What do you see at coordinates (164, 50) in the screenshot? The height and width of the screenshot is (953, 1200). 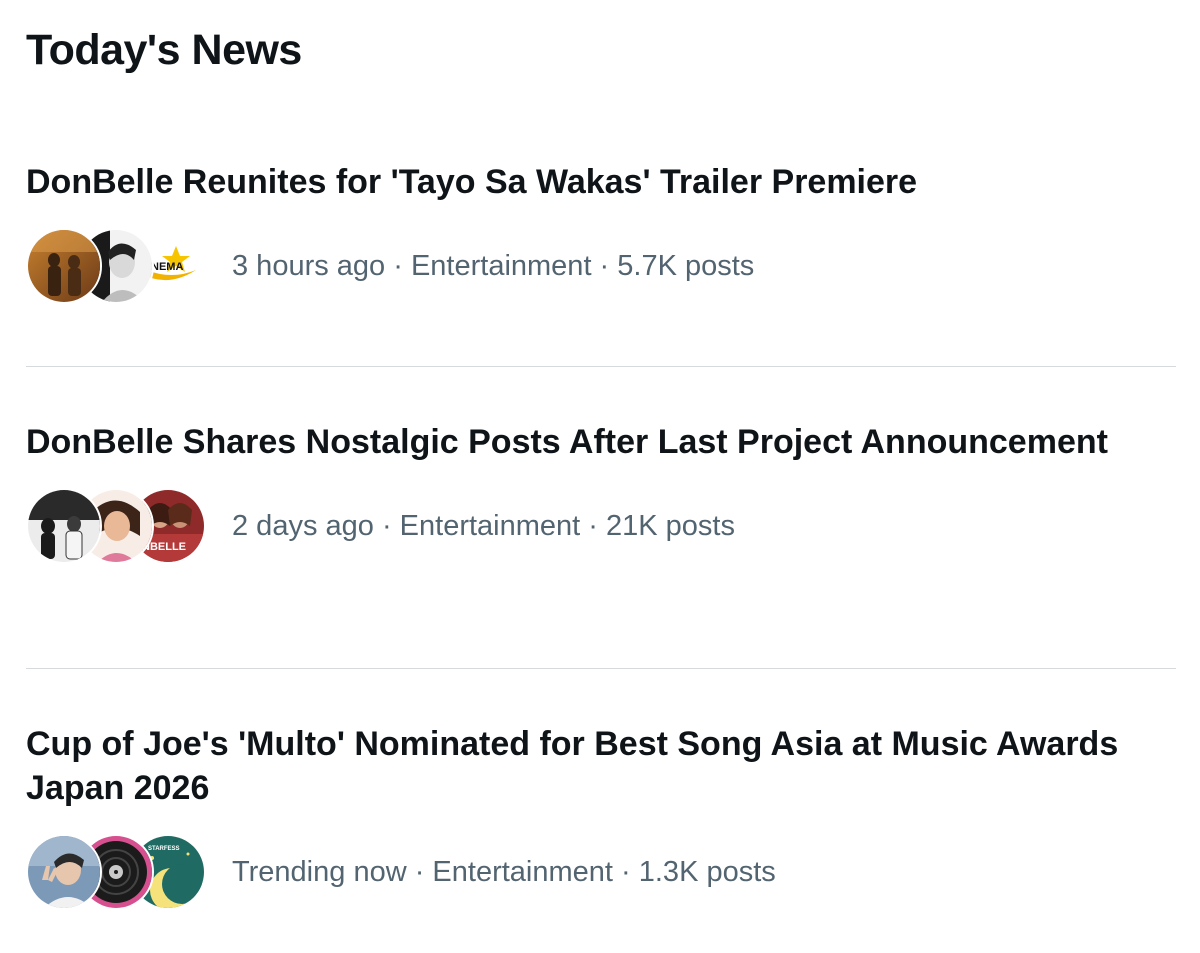 I see `section-title: Today's News` at bounding box center [164, 50].